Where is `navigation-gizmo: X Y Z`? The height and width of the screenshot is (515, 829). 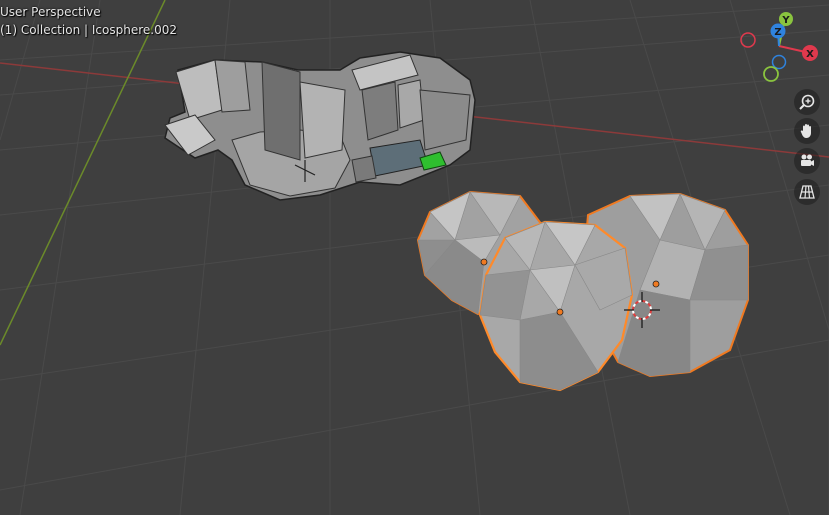 navigation-gizmo: X Y Z is located at coordinates (779, 47).